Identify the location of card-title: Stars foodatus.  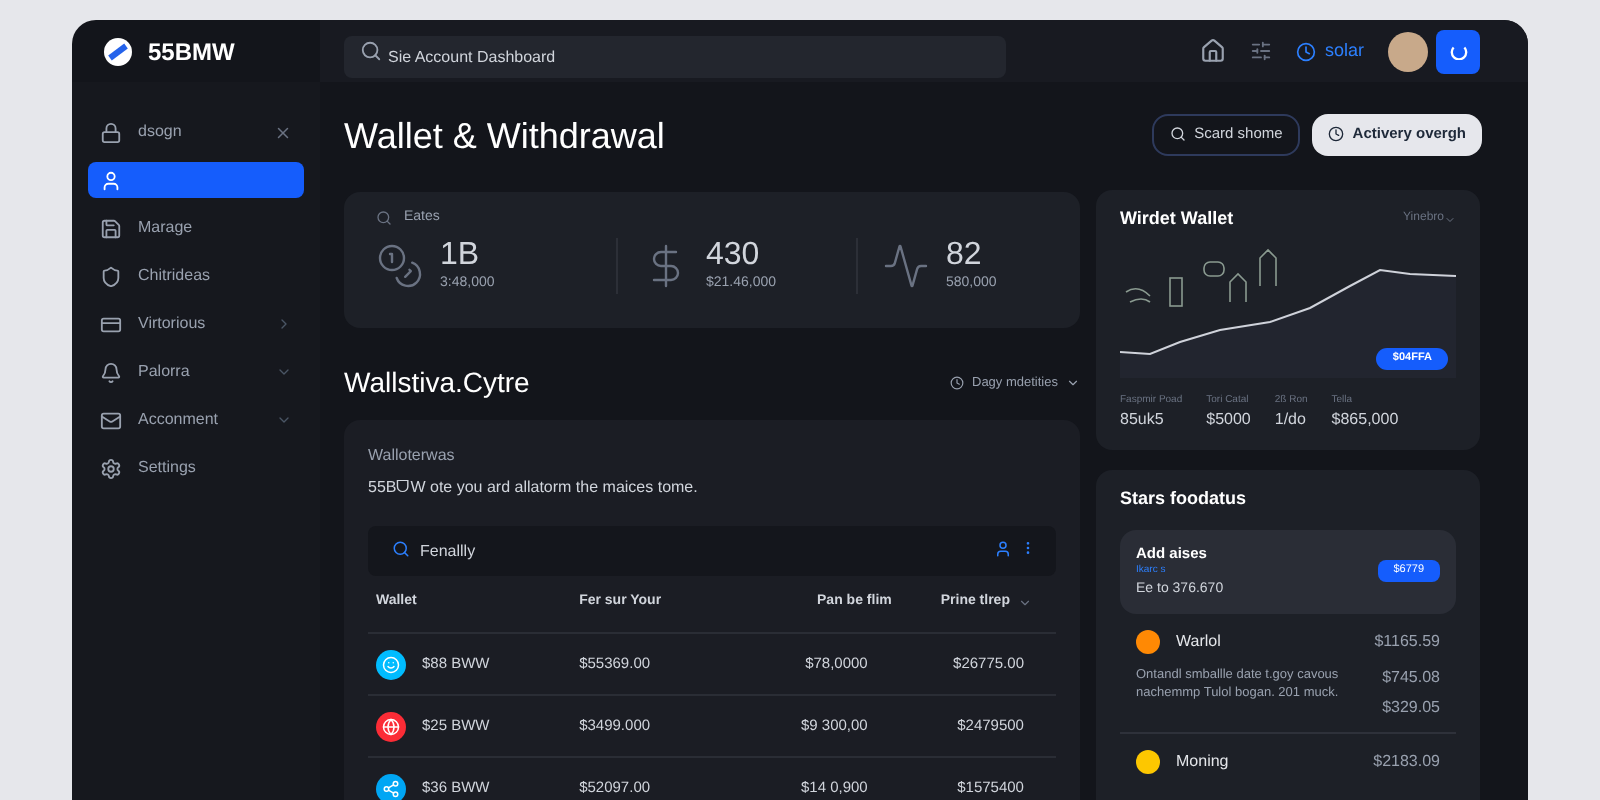
(1184, 499).